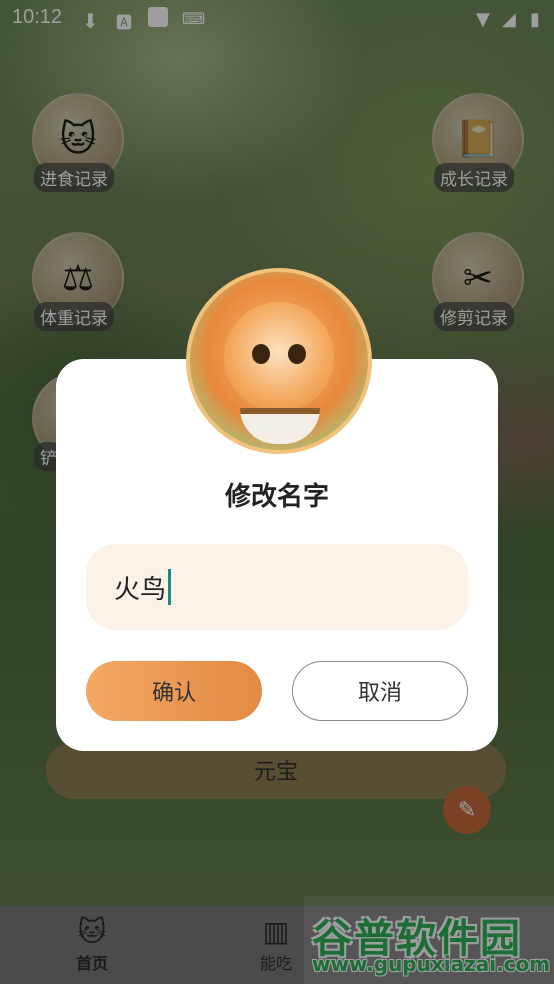  What do you see at coordinates (277, 587) in the screenshot?
I see `name-input: 火鸟` at bounding box center [277, 587].